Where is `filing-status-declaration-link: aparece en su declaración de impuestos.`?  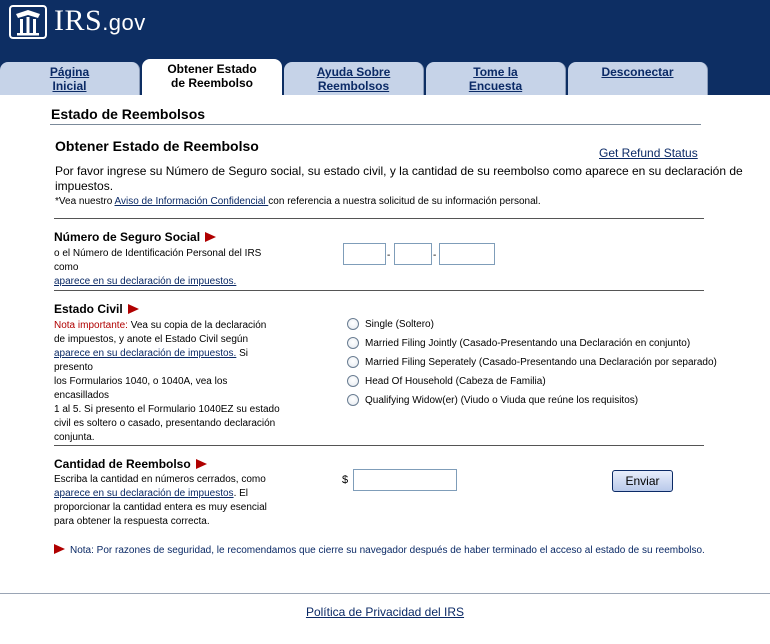
filing-status-declaration-link: aparece en su declaración de impuestos. is located at coordinates (145, 353).